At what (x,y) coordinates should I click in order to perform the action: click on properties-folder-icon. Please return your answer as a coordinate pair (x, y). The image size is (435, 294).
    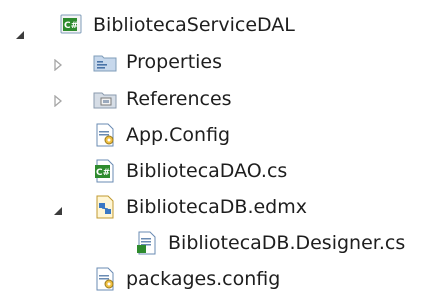
    Looking at the image, I should click on (105, 62).